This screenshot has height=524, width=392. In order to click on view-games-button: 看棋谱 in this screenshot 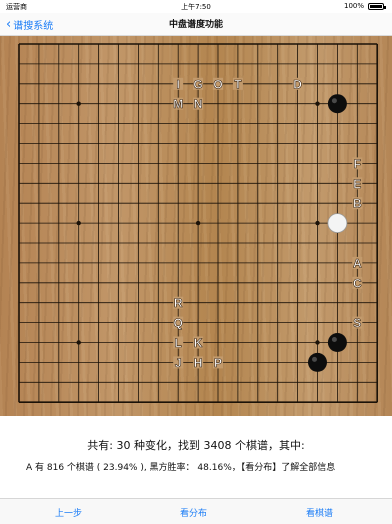, I will do `click(319, 512)`.